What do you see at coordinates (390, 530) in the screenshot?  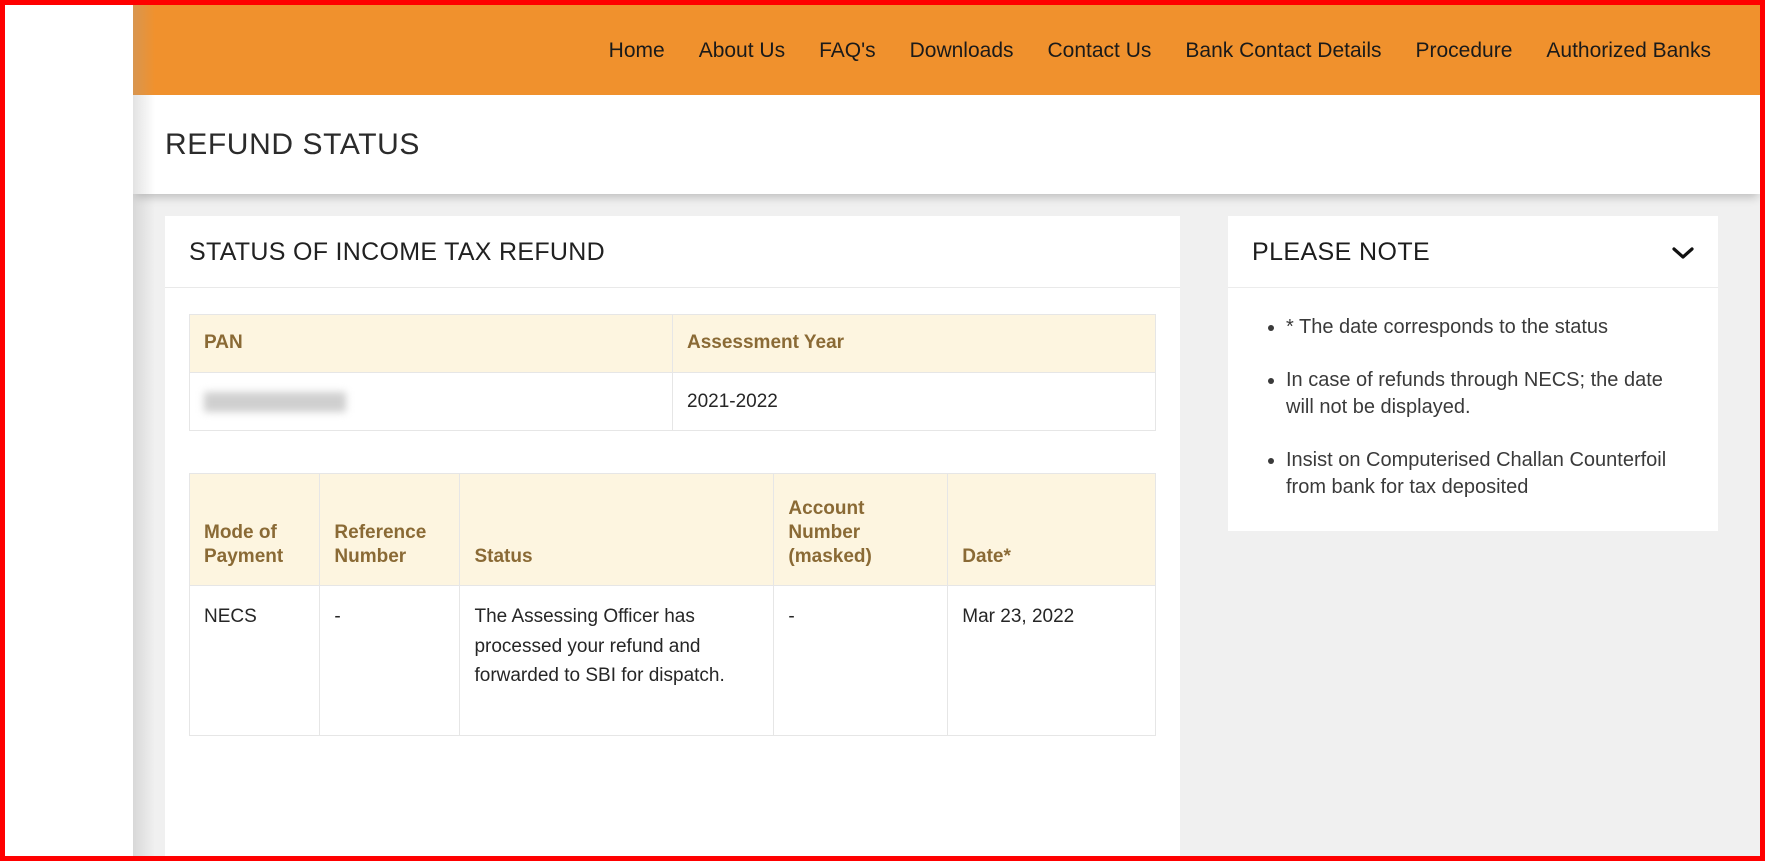 I see `column-header-reference-number: Reference Number` at bounding box center [390, 530].